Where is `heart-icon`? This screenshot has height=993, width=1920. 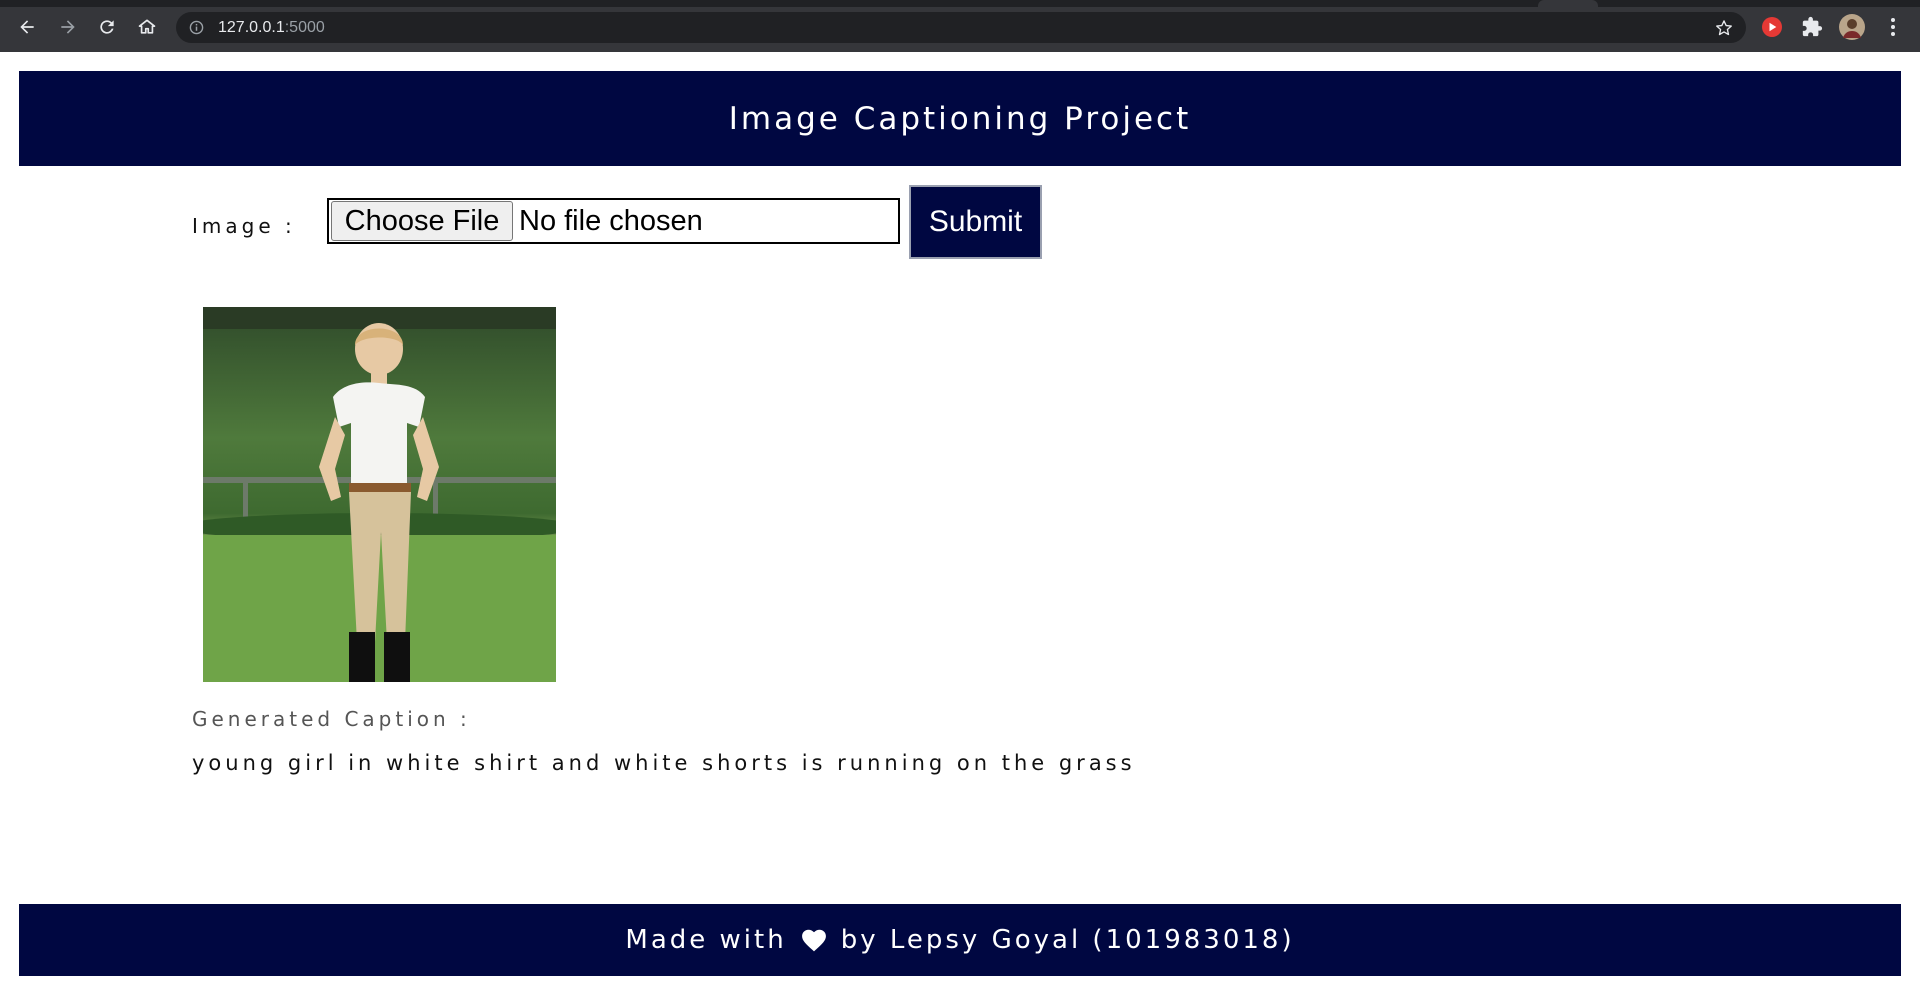 heart-icon is located at coordinates (813, 940).